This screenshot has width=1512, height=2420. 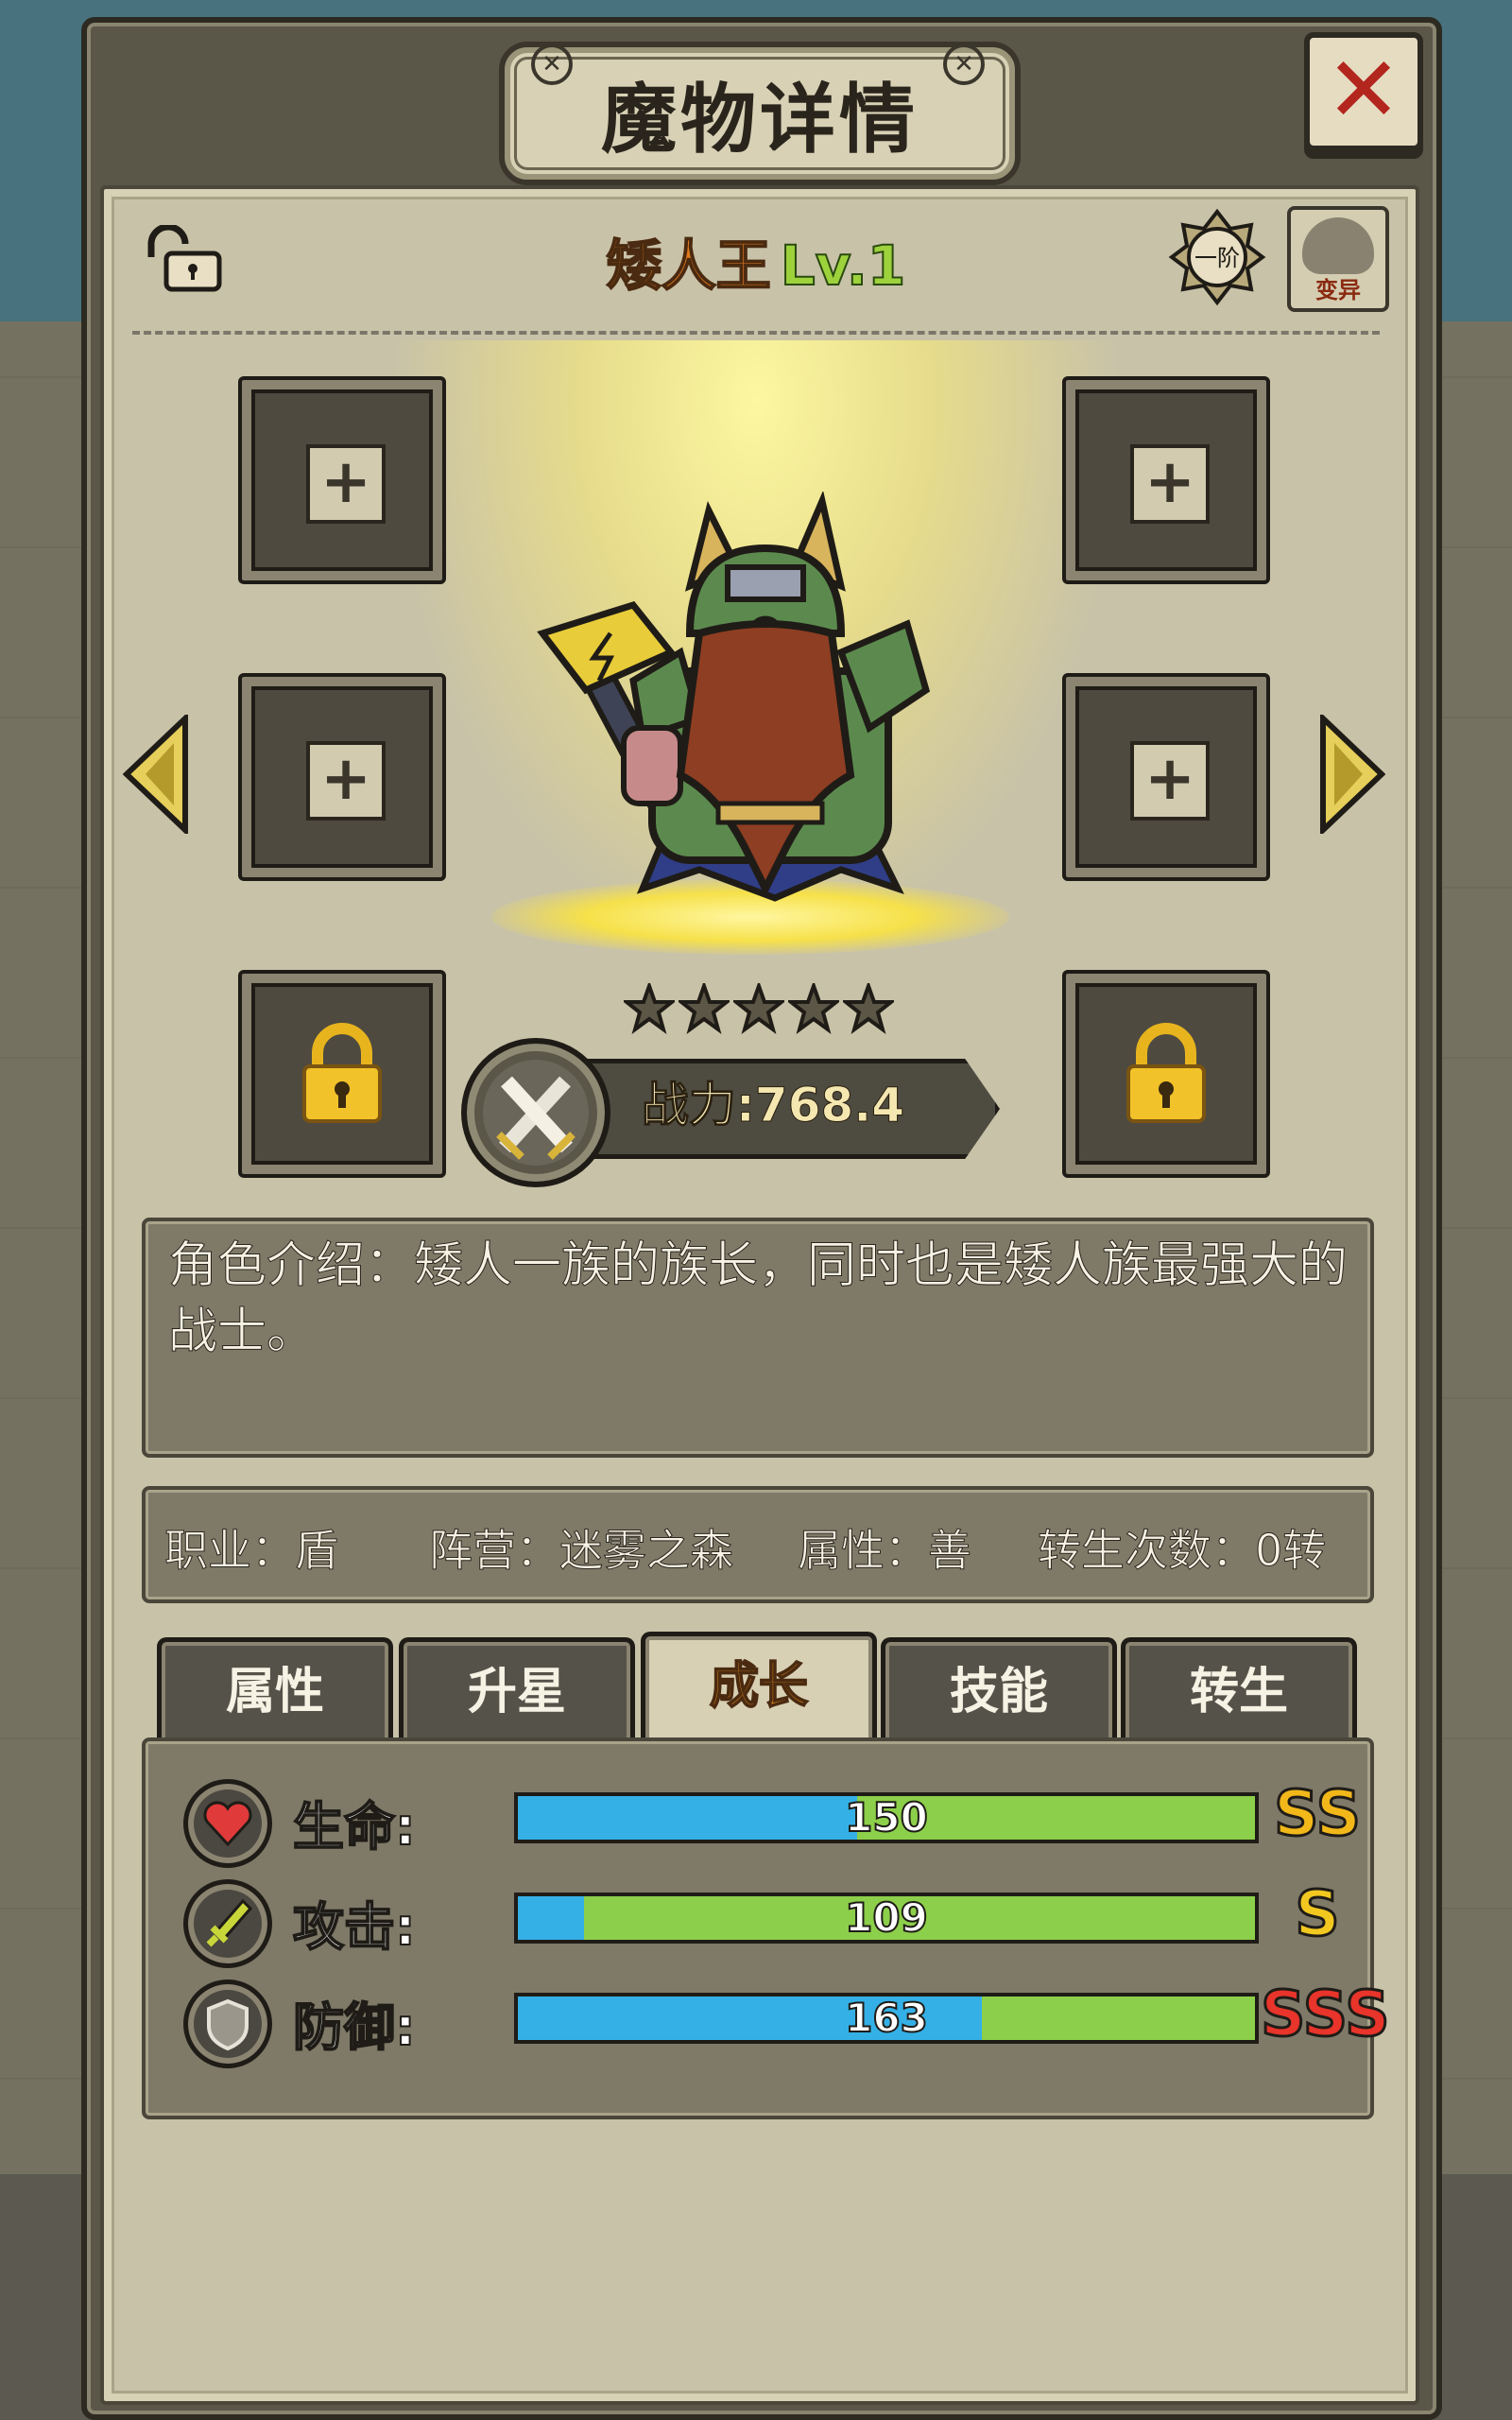 I want to click on rank-label: 一阶, so click(x=1217, y=258).